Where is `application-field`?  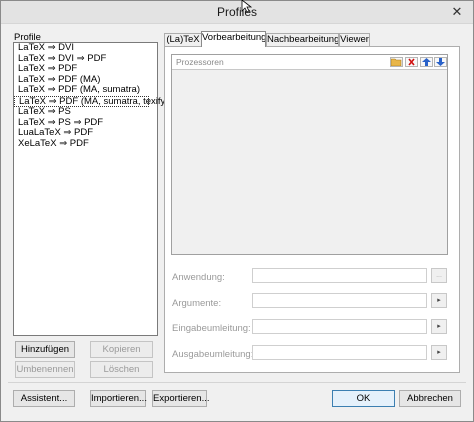 application-field is located at coordinates (339, 275).